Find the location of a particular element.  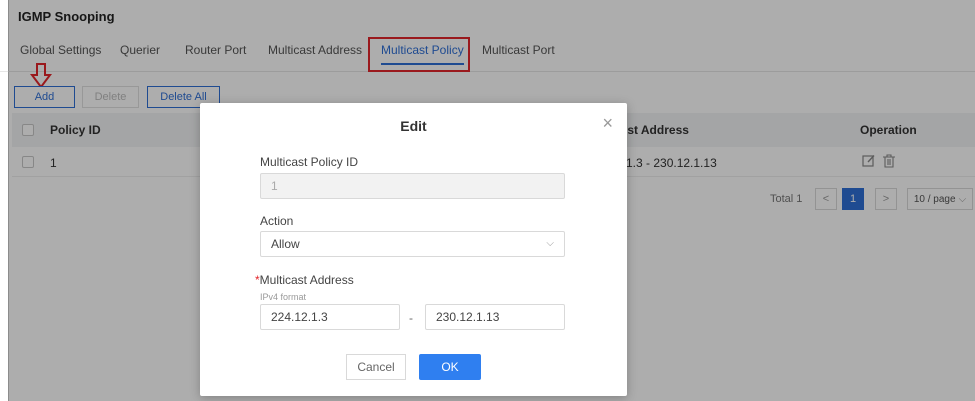

address-label: *Multicast Address is located at coordinates (304, 280).